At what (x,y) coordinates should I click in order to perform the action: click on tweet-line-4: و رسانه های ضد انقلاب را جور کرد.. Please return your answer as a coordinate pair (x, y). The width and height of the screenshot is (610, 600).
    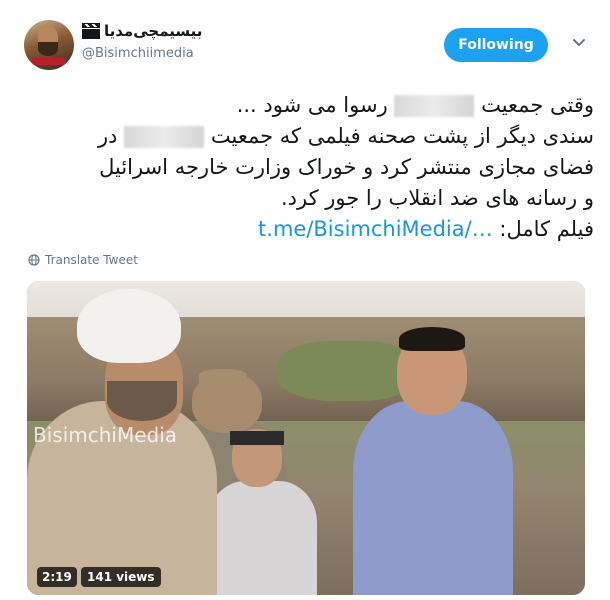
    Looking at the image, I should click on (437, 198).